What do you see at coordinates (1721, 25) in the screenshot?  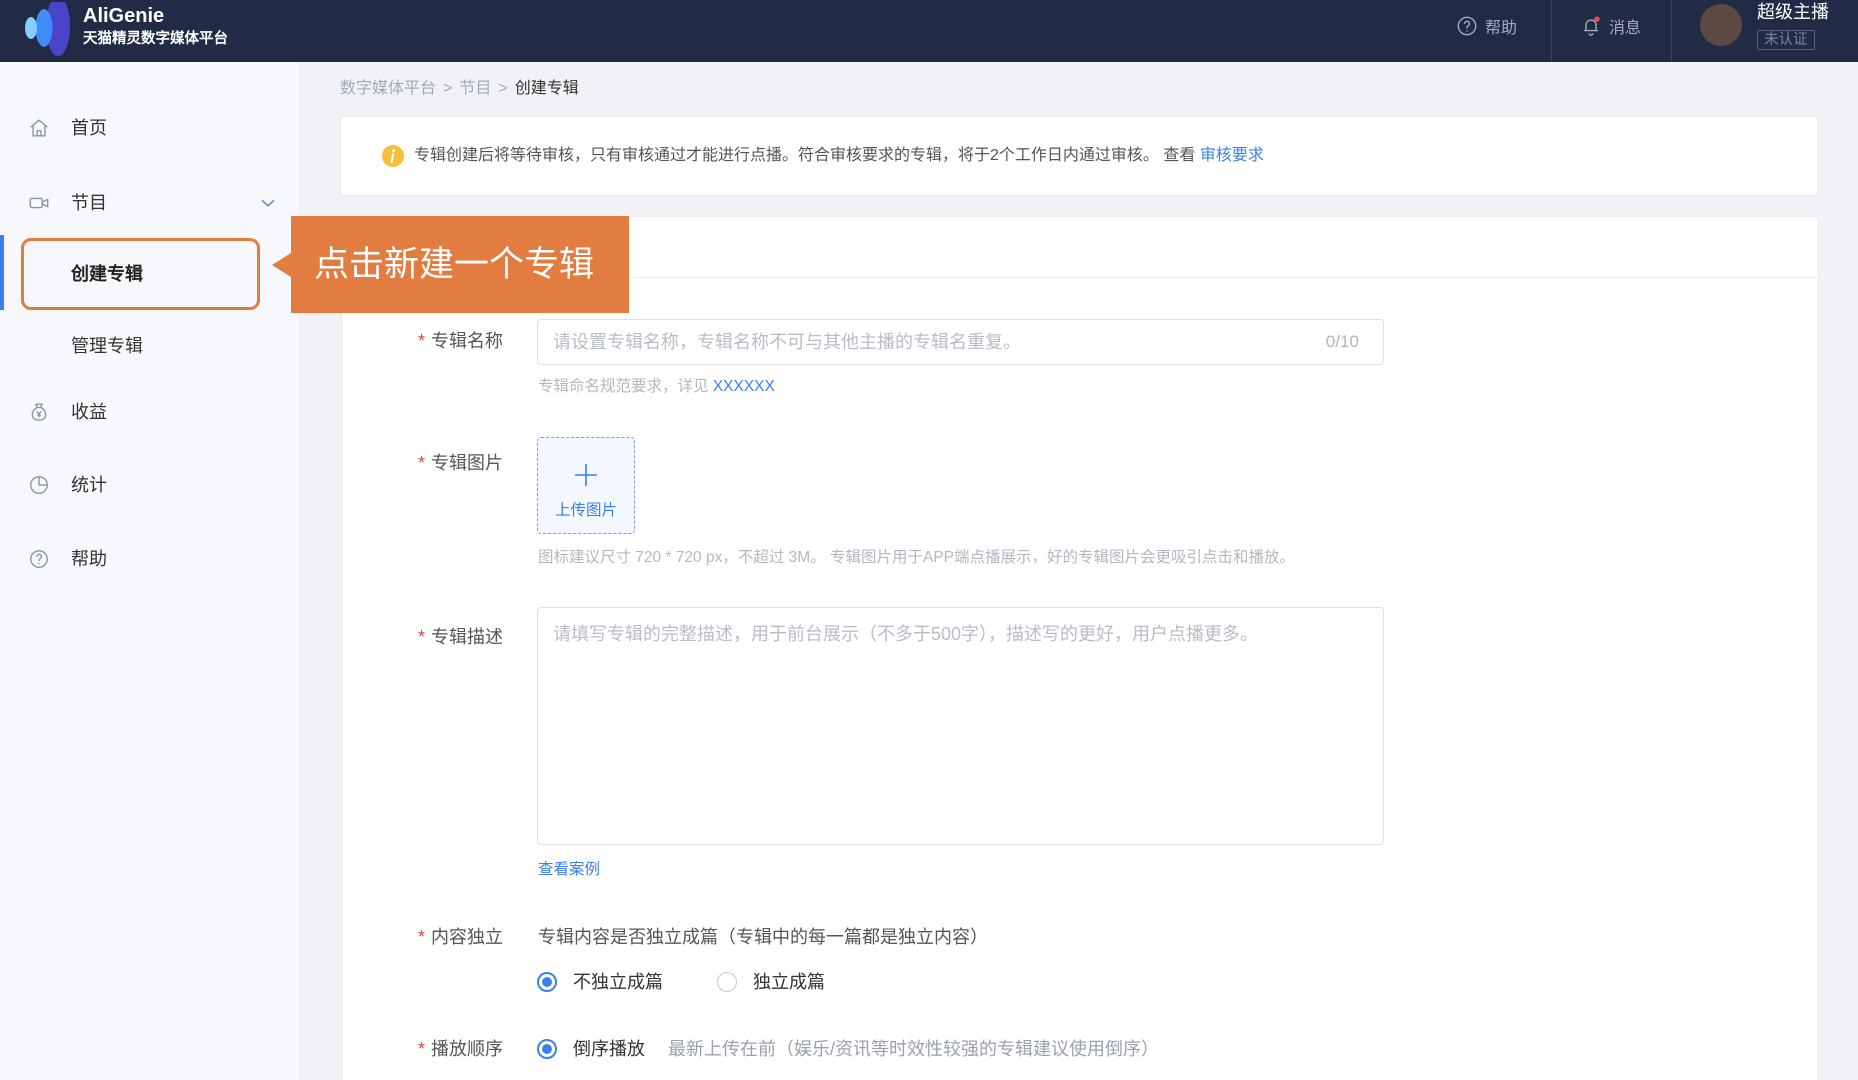 I see `user-avatar` at bounding box center [1721, 25].